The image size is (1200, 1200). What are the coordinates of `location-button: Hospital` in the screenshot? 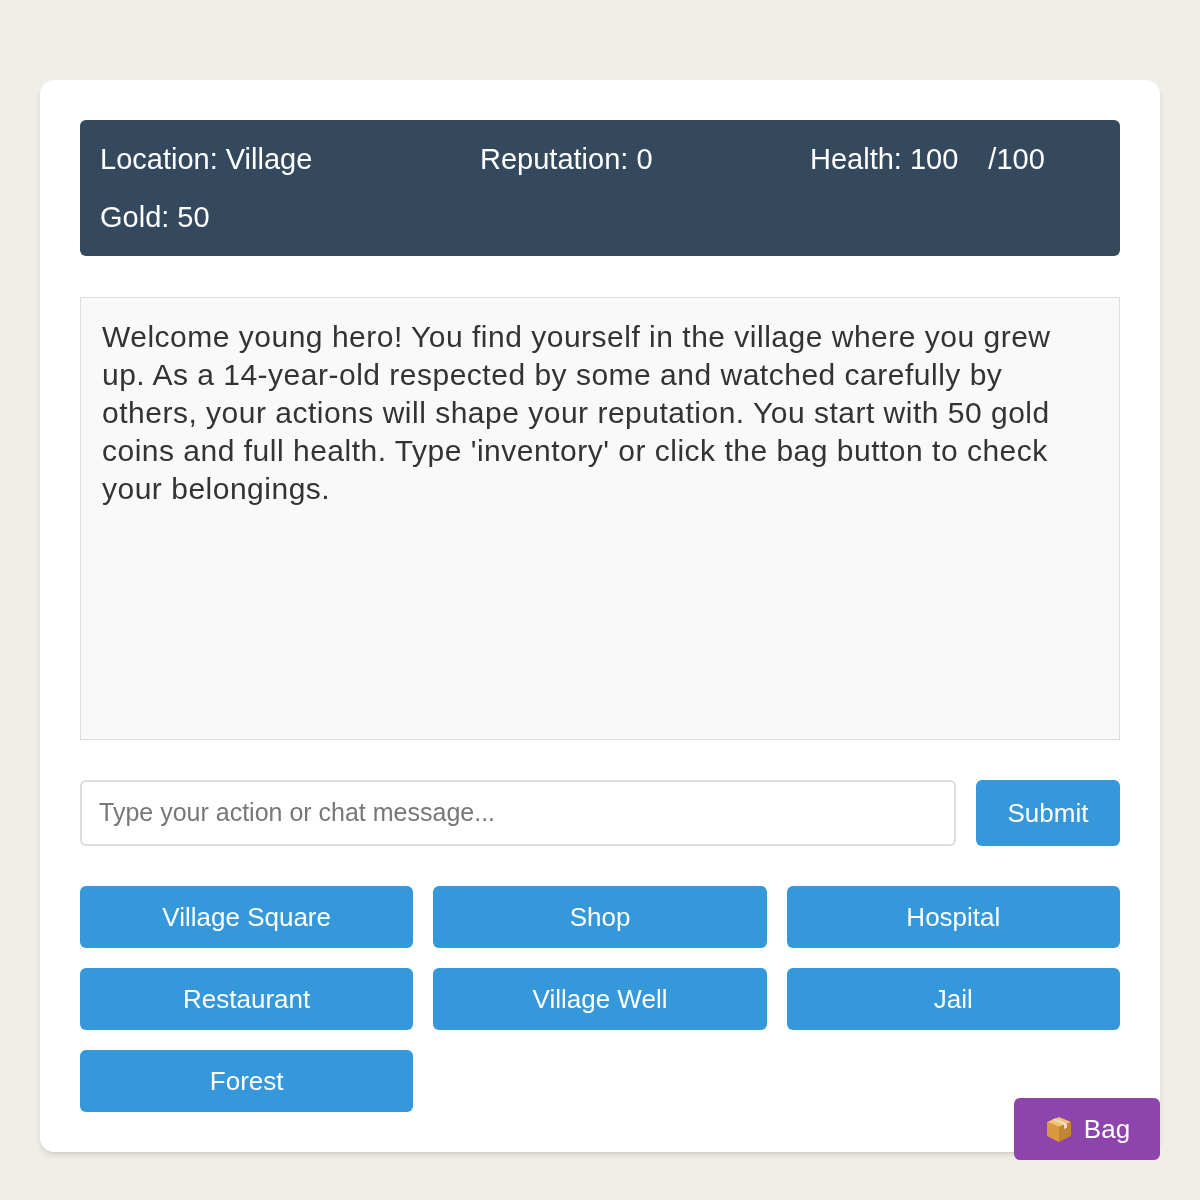 It's located at (953, 917).